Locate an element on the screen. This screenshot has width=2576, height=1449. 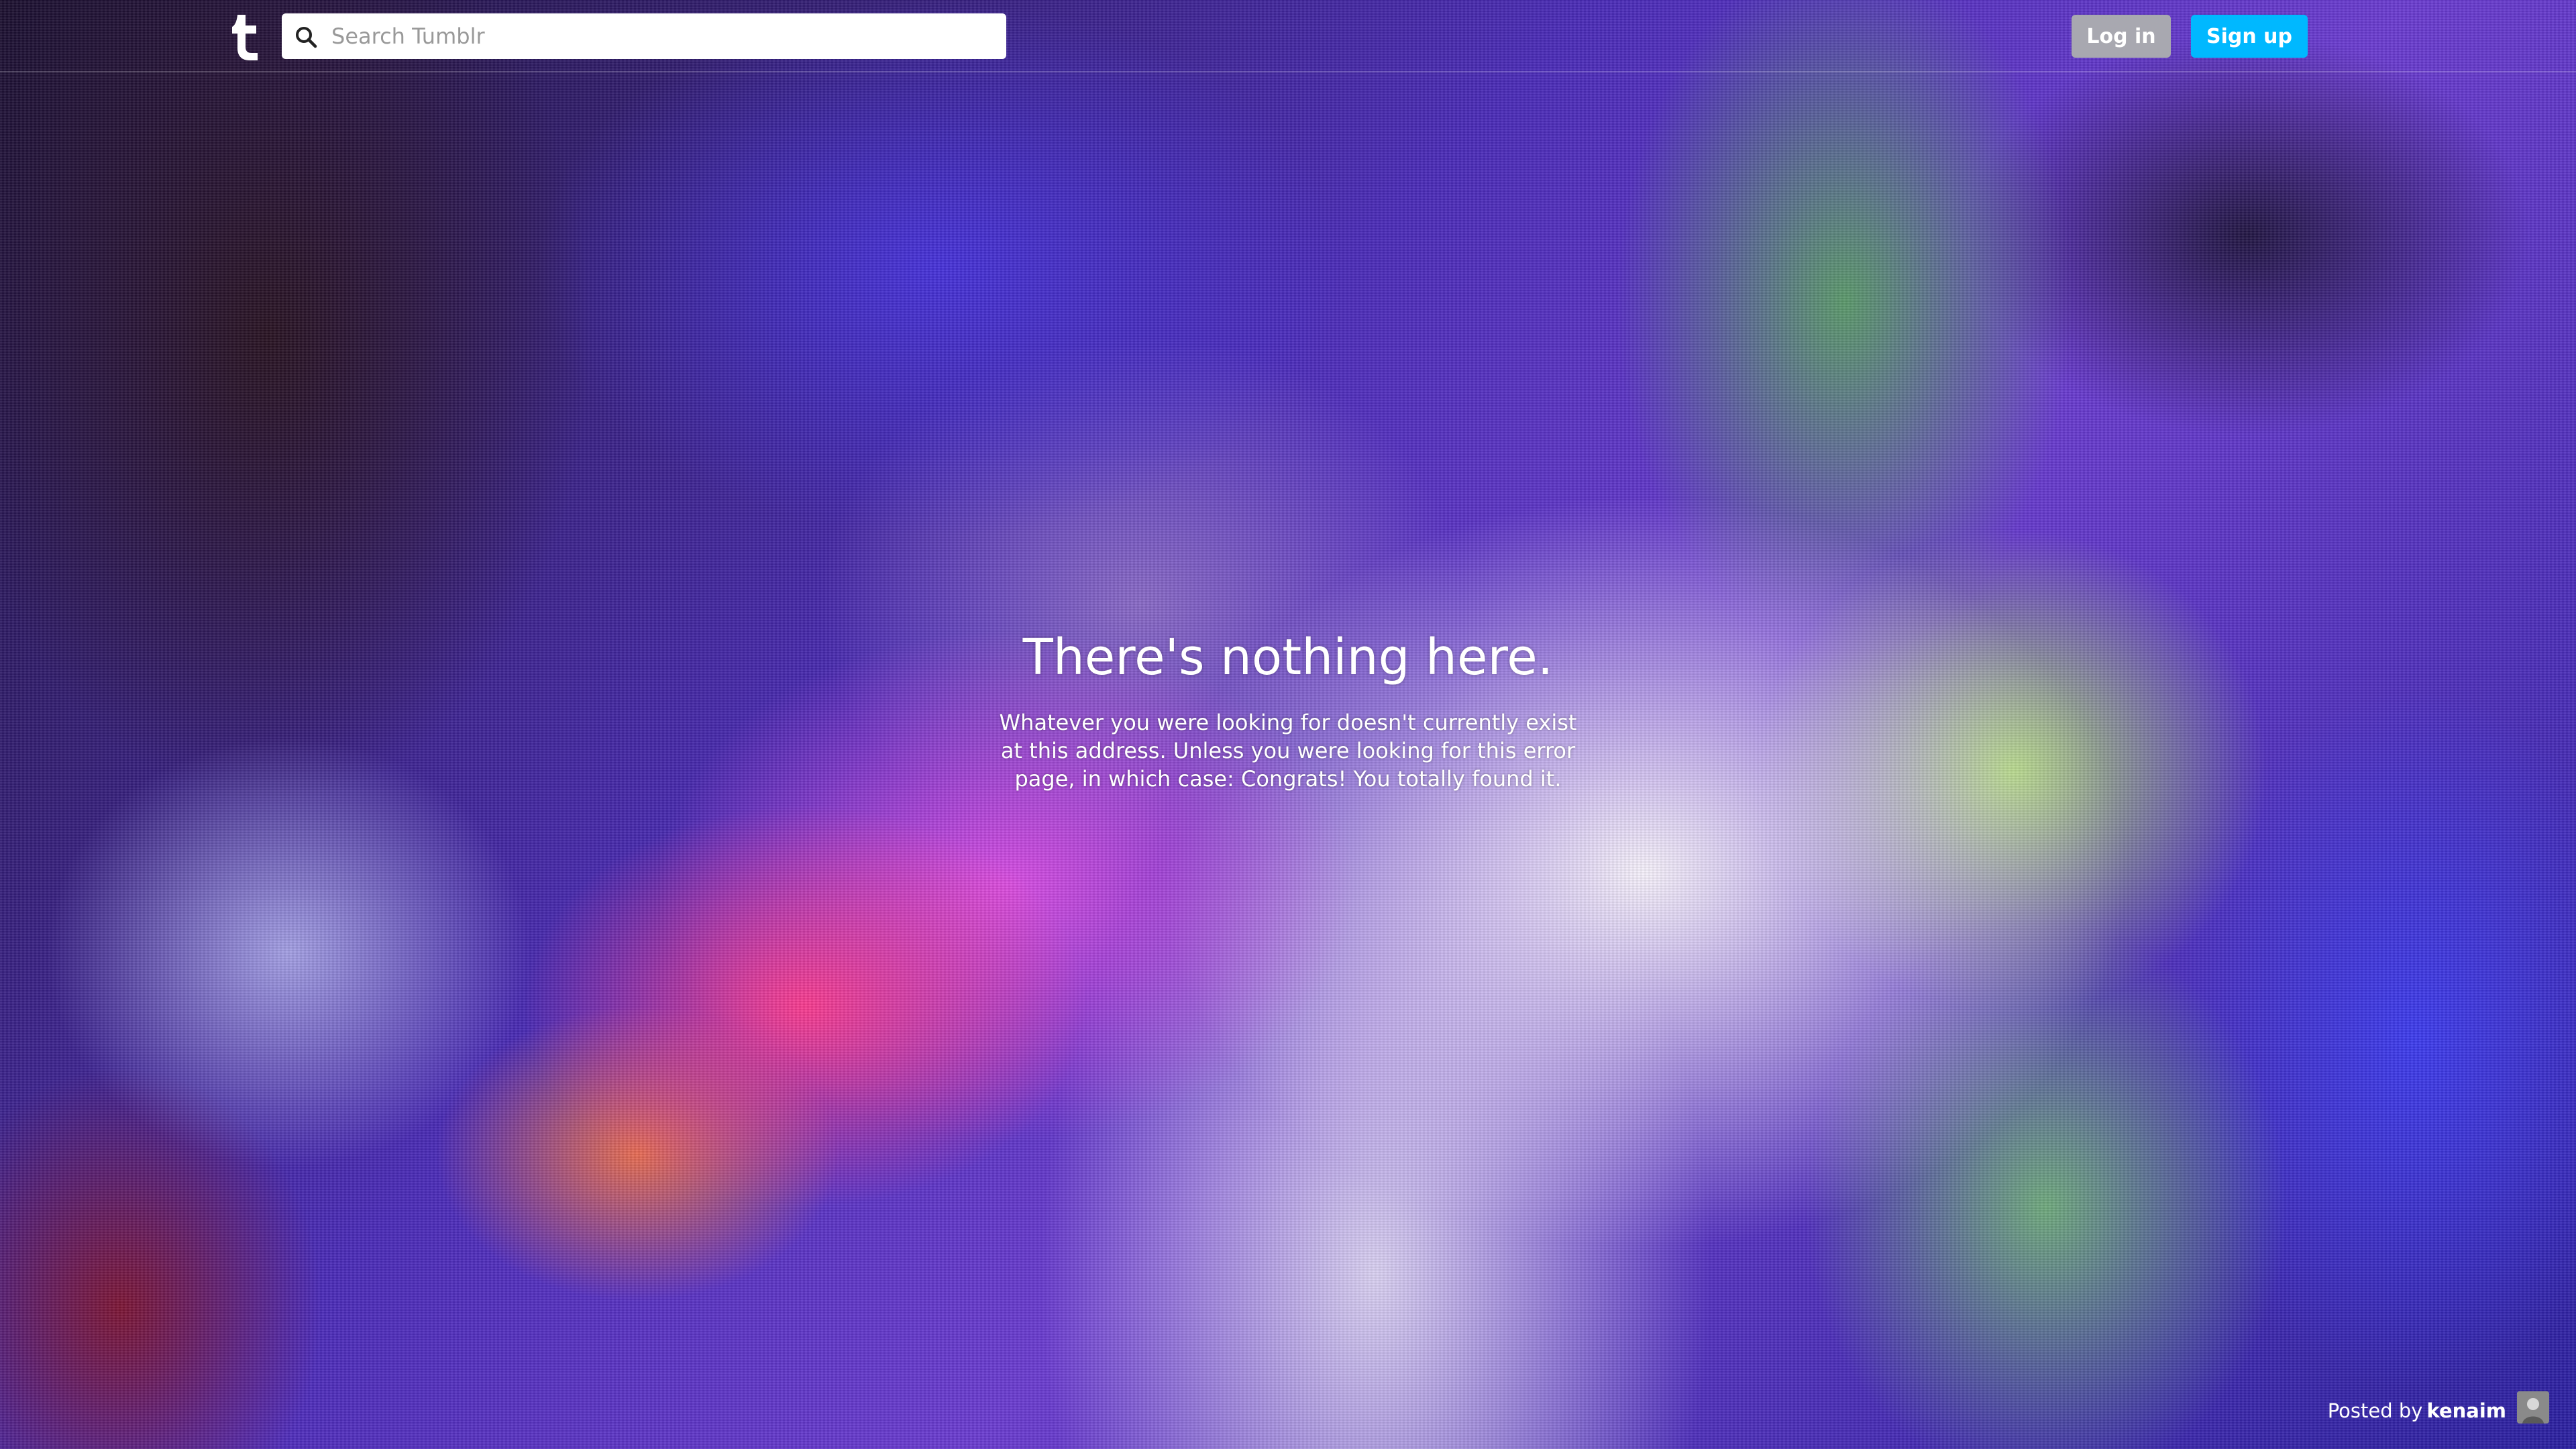
avatar-image is located at coordinates (2533, 1407).